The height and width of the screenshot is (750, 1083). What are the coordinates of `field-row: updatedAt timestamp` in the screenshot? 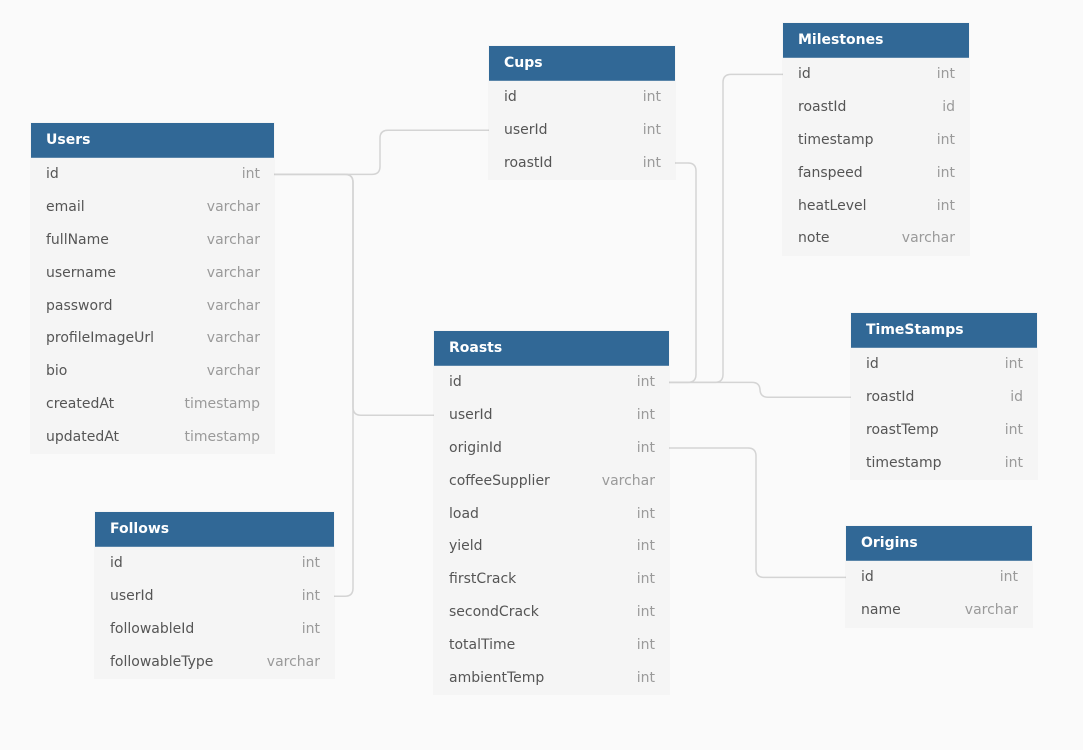 It's located at (152, 436).